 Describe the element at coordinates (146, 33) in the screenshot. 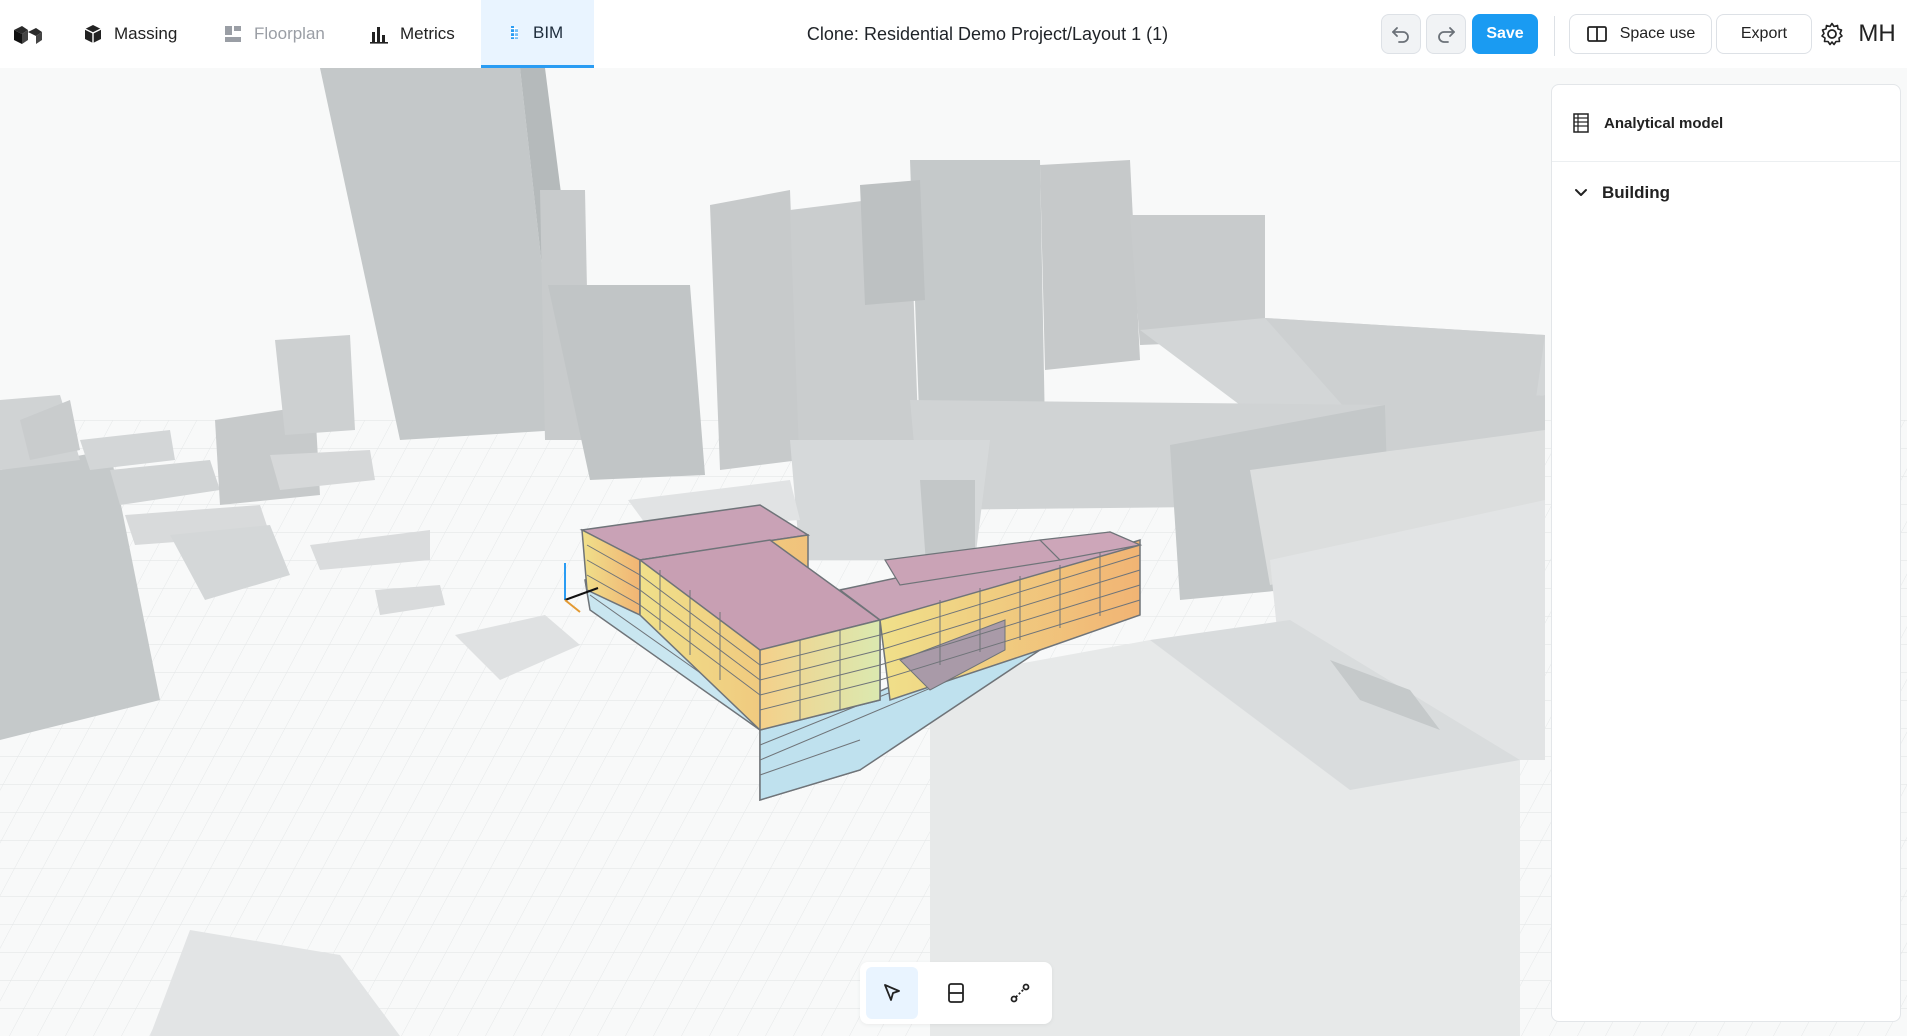

I see `tab-massing-label: Massing` at that location.